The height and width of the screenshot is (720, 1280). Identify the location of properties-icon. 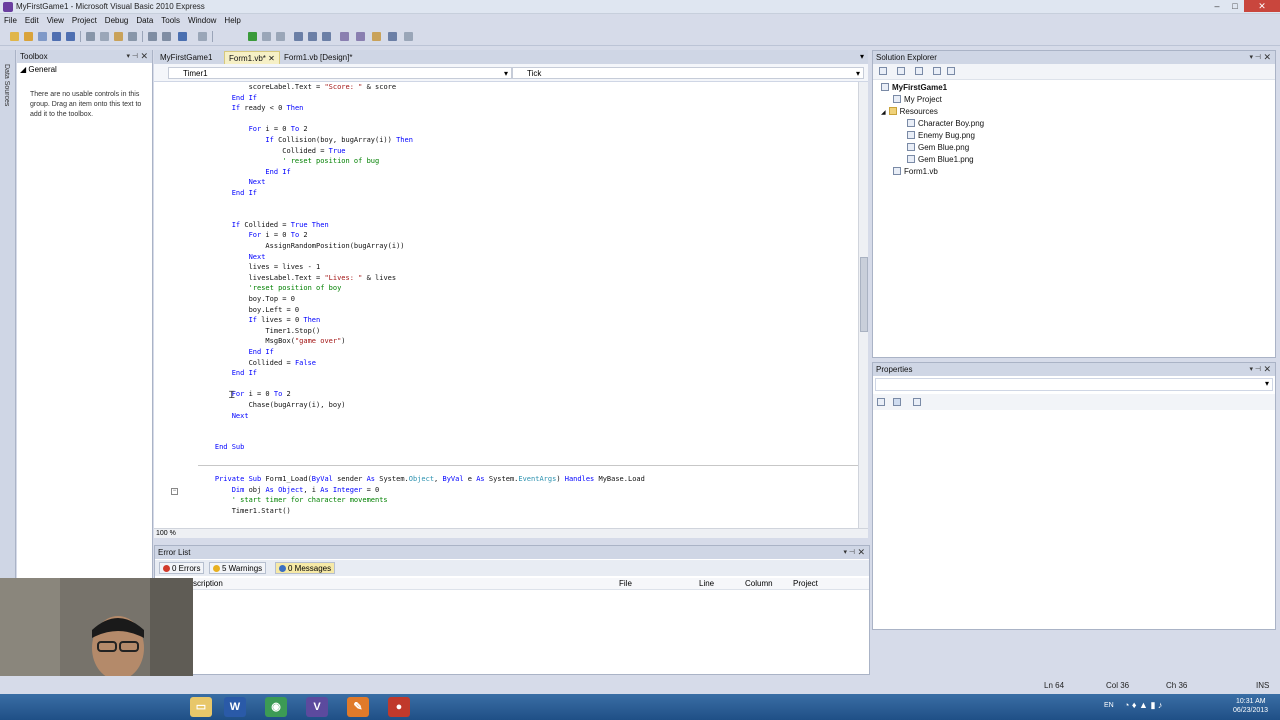
(883, 71).